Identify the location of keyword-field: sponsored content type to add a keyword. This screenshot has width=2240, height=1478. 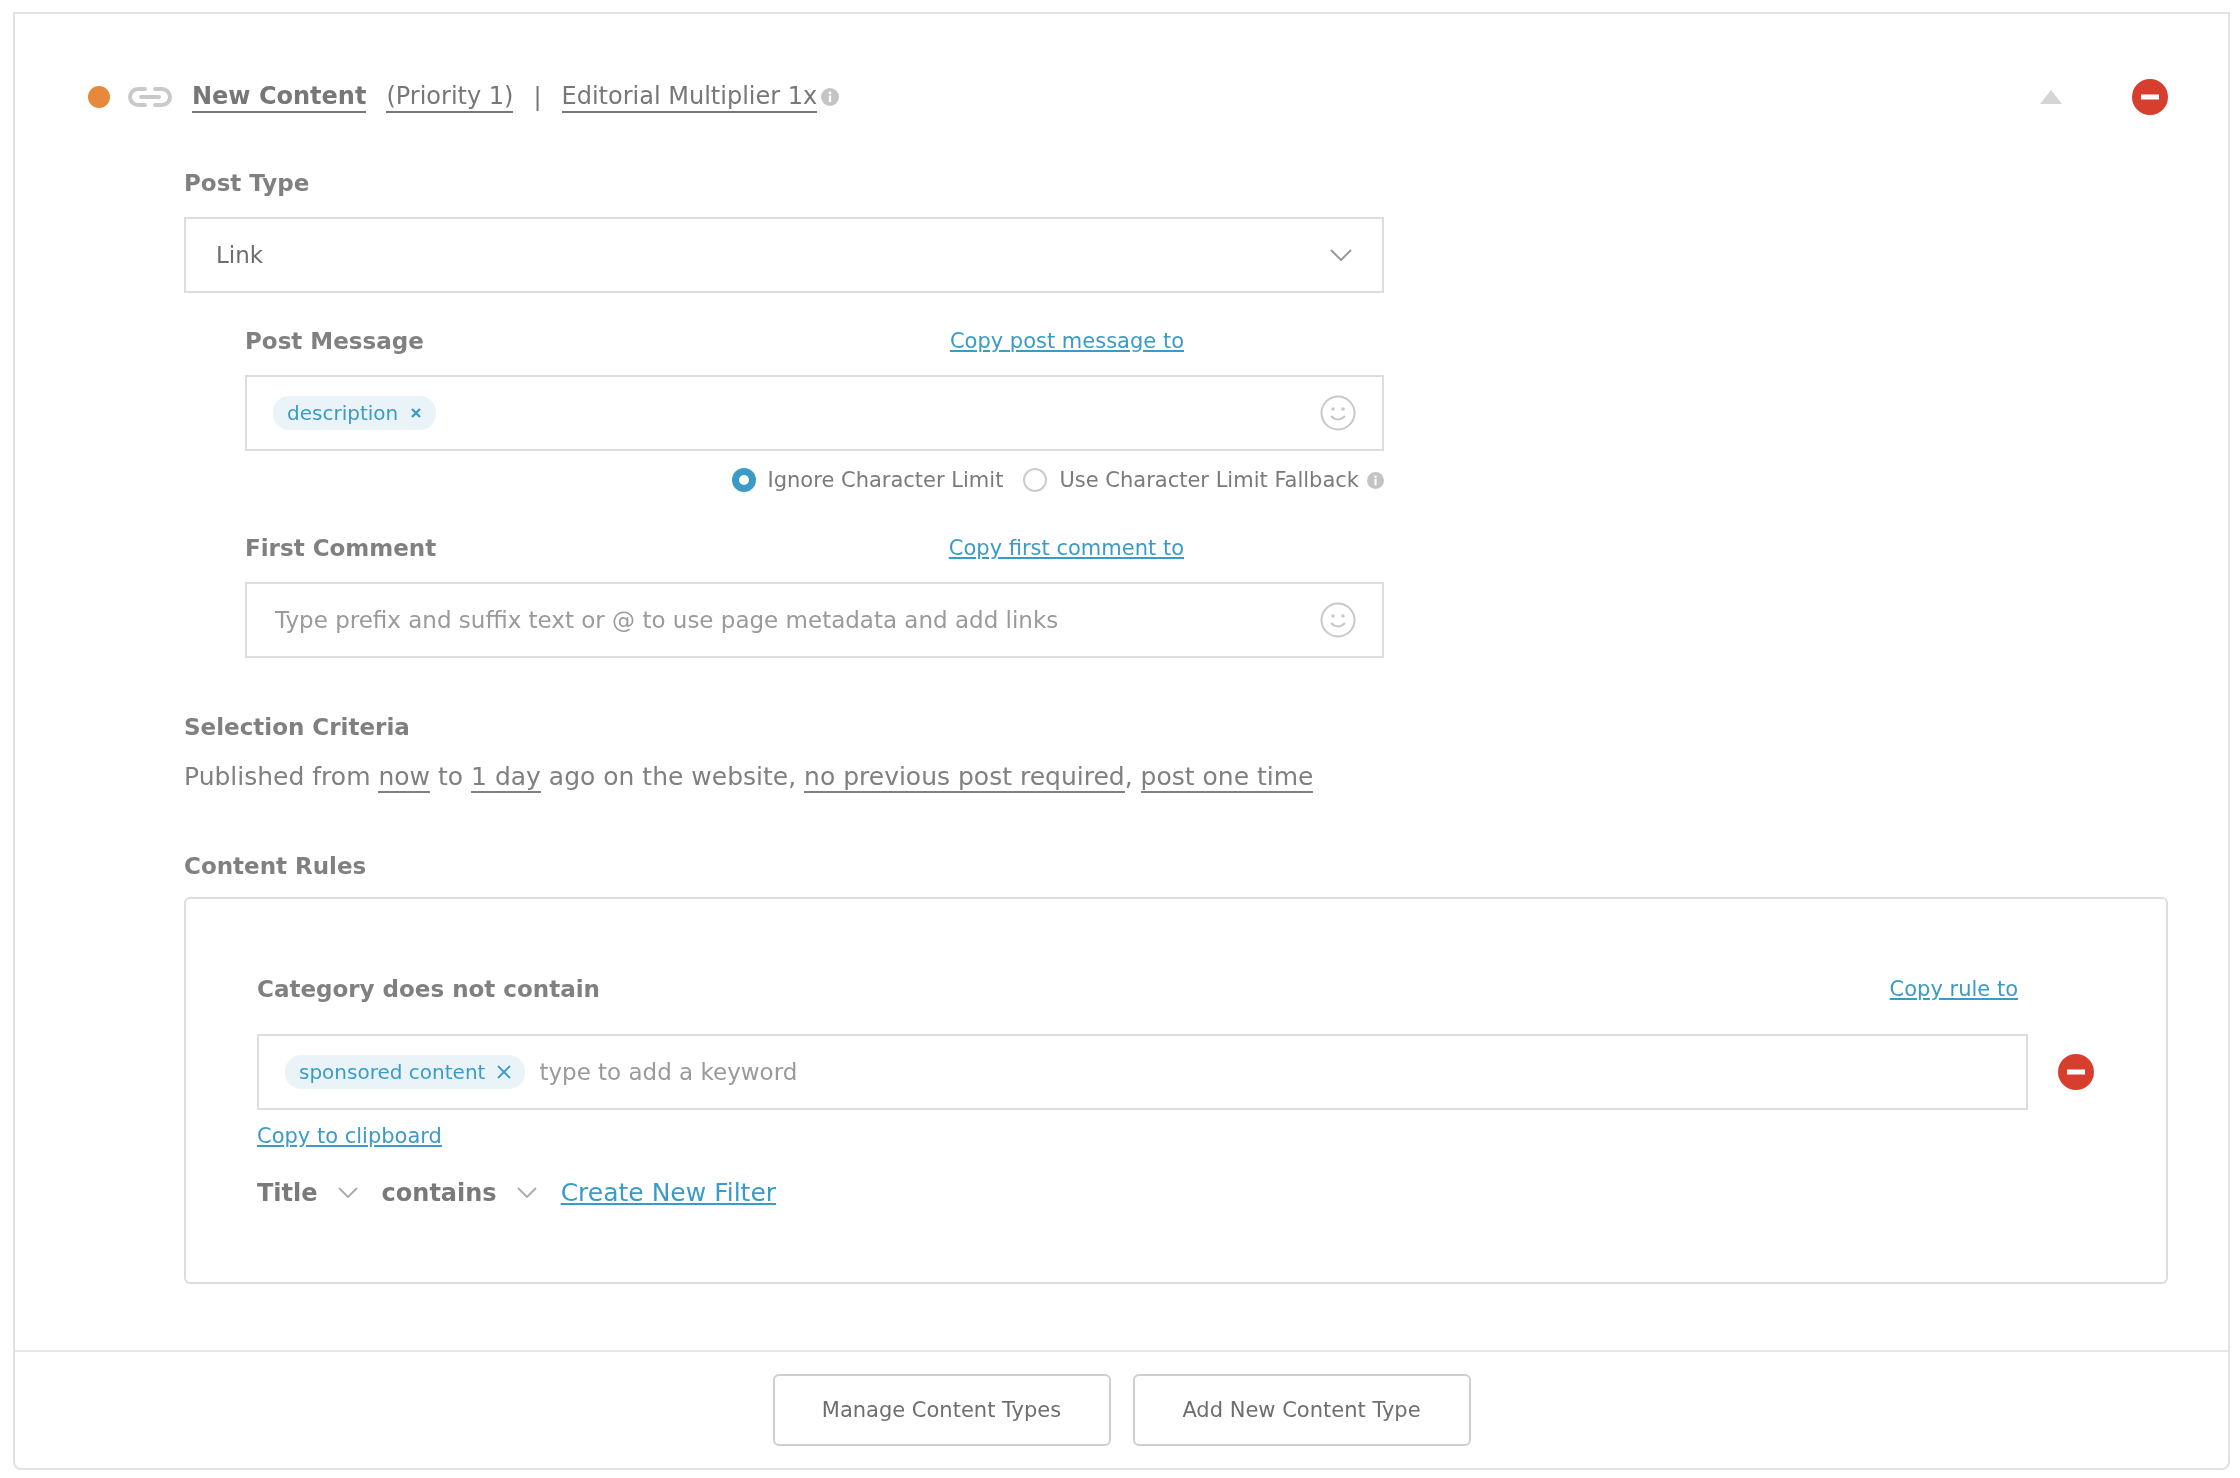
(1142, 1072).